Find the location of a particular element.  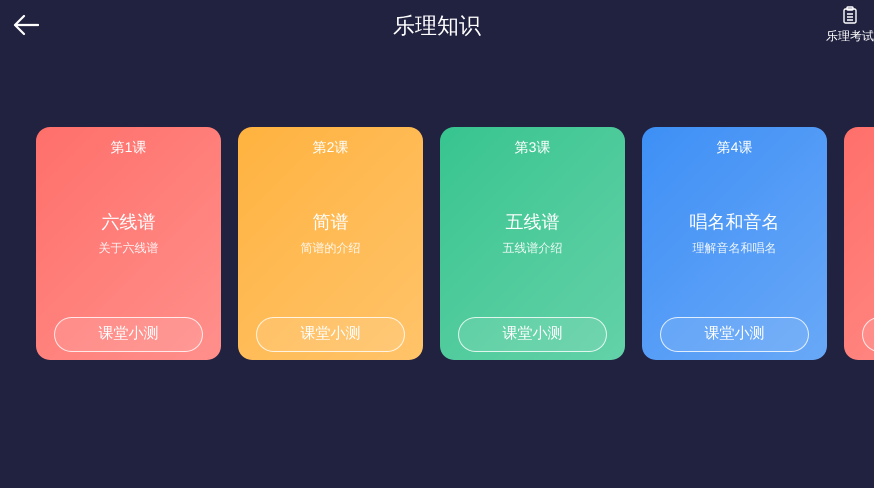

lesson-subtitle: 五线谱介绍 is located at coordinates (532, 248).